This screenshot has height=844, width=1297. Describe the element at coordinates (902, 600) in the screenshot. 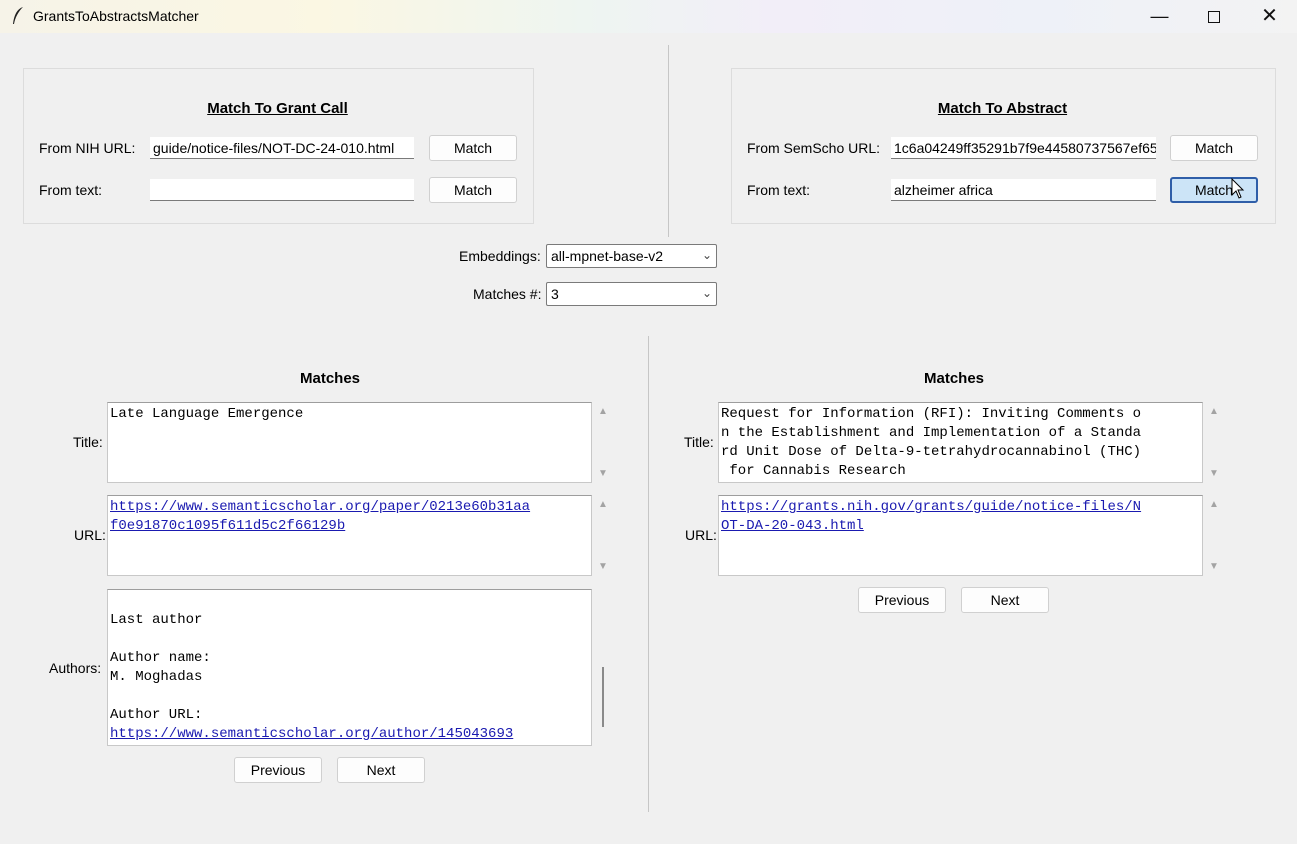

I see `right-previous-button: Previous` at that location.